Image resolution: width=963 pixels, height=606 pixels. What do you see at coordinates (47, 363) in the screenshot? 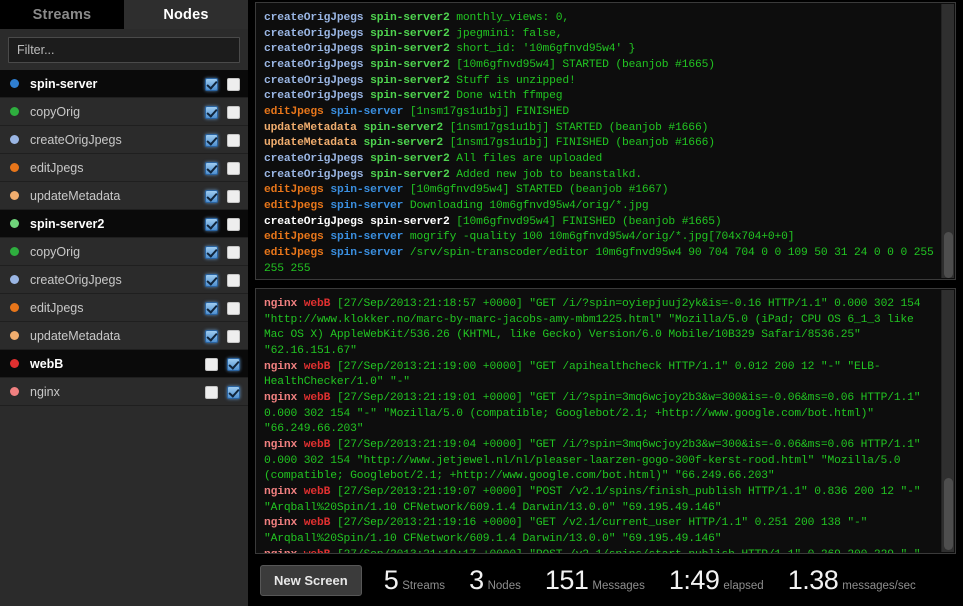
I see `node-label: webB` at bounding box center [47, 363].